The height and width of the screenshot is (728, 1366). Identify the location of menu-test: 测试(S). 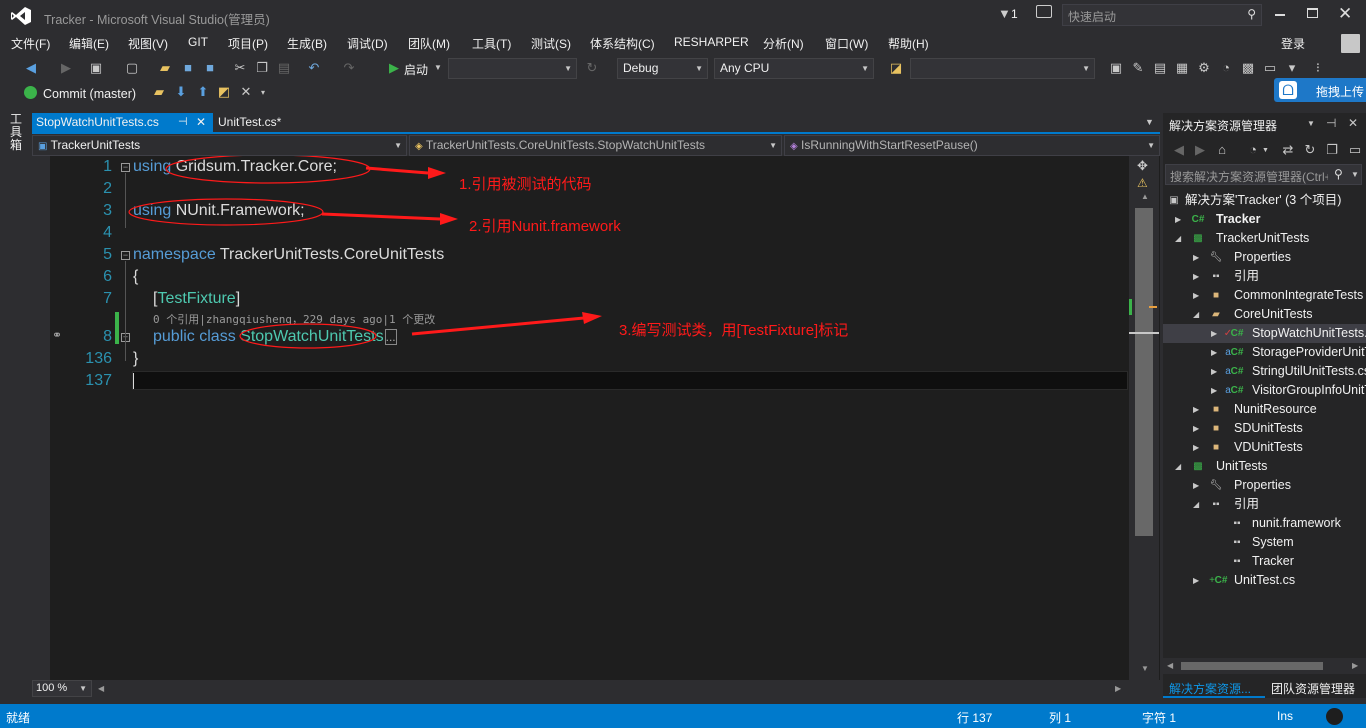
(551, 43).